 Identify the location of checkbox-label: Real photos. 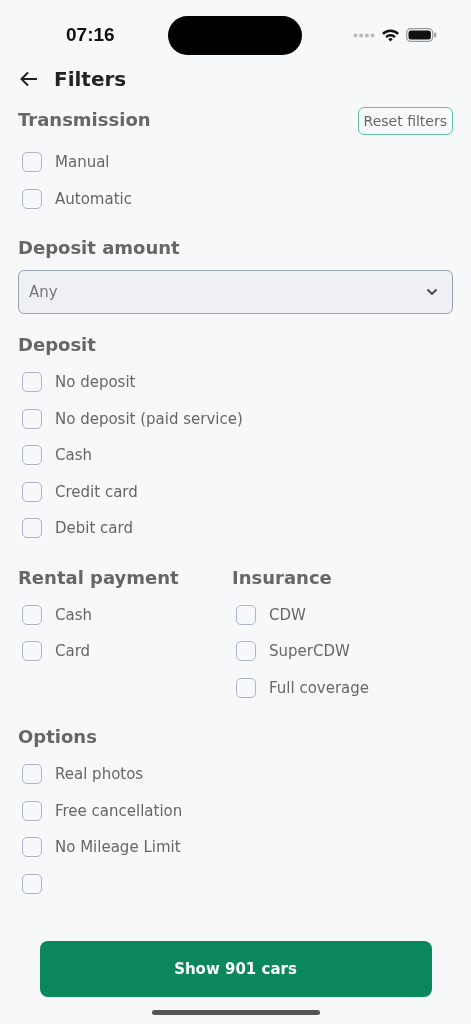
(99, 774).